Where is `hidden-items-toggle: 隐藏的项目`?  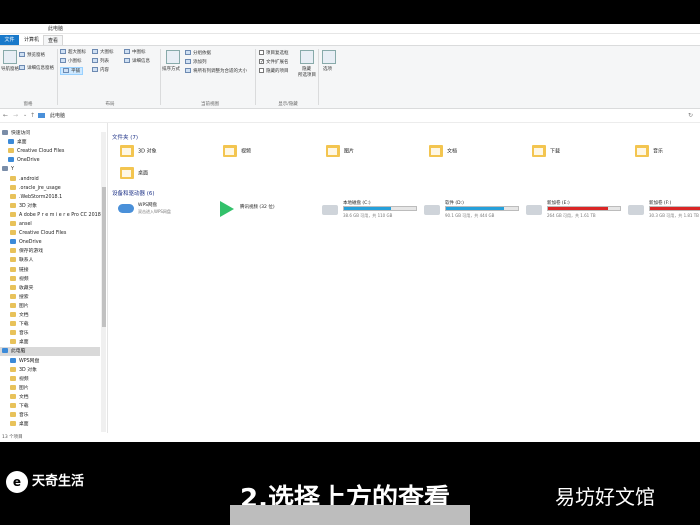
hidden-items-toggle: 隐藏的项目 is located at coordinates (274, 71).